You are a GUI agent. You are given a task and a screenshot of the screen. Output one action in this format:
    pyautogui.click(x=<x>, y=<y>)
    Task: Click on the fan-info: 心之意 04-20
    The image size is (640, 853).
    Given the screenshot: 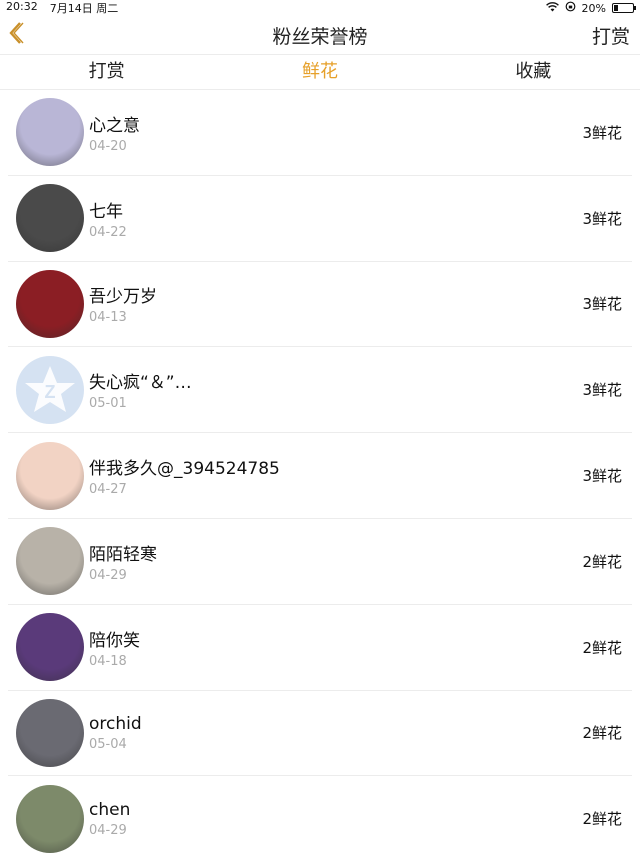 What is the action you would take?
    pyautogui.click(x=335, y=132)
    